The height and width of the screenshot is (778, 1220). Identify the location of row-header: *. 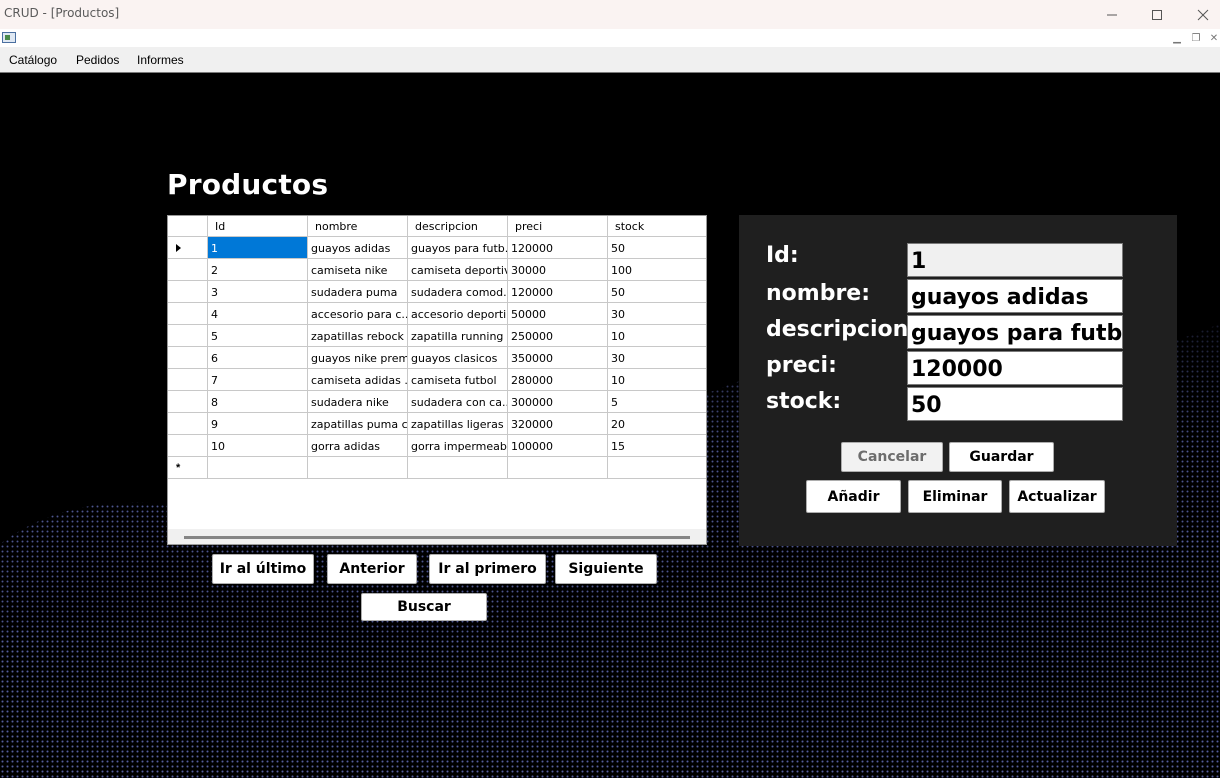
(188, 468).